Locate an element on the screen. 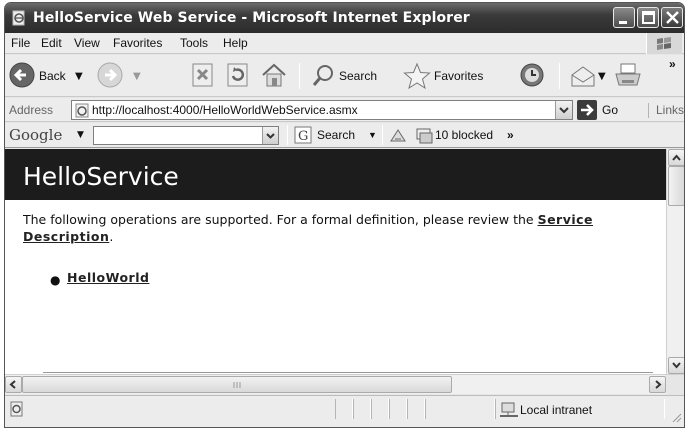  google-toolbar: Google ▼ G Search ▼ 10 blocked » is located at coordinates (344, 135).